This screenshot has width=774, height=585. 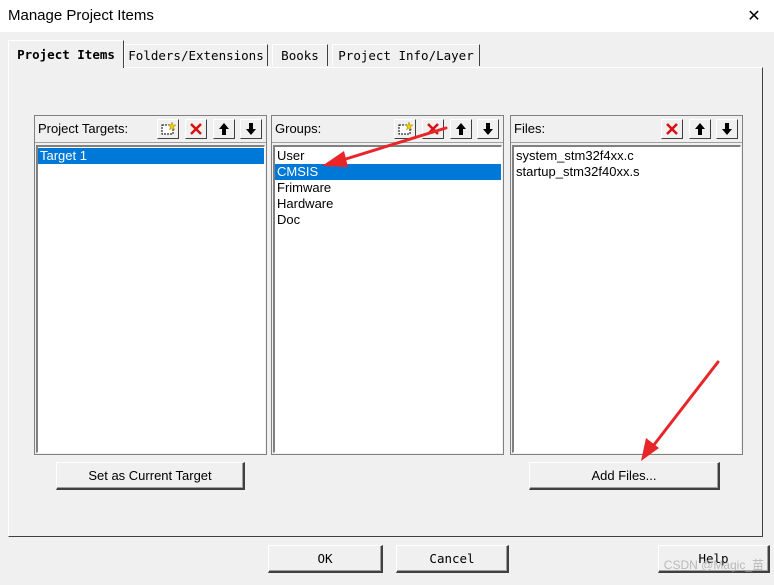 What do you see at coordinates (150, 476) in the screenshot?
I see `set-current-target-button: Set as Current Target` at bounding box center [150, 476].